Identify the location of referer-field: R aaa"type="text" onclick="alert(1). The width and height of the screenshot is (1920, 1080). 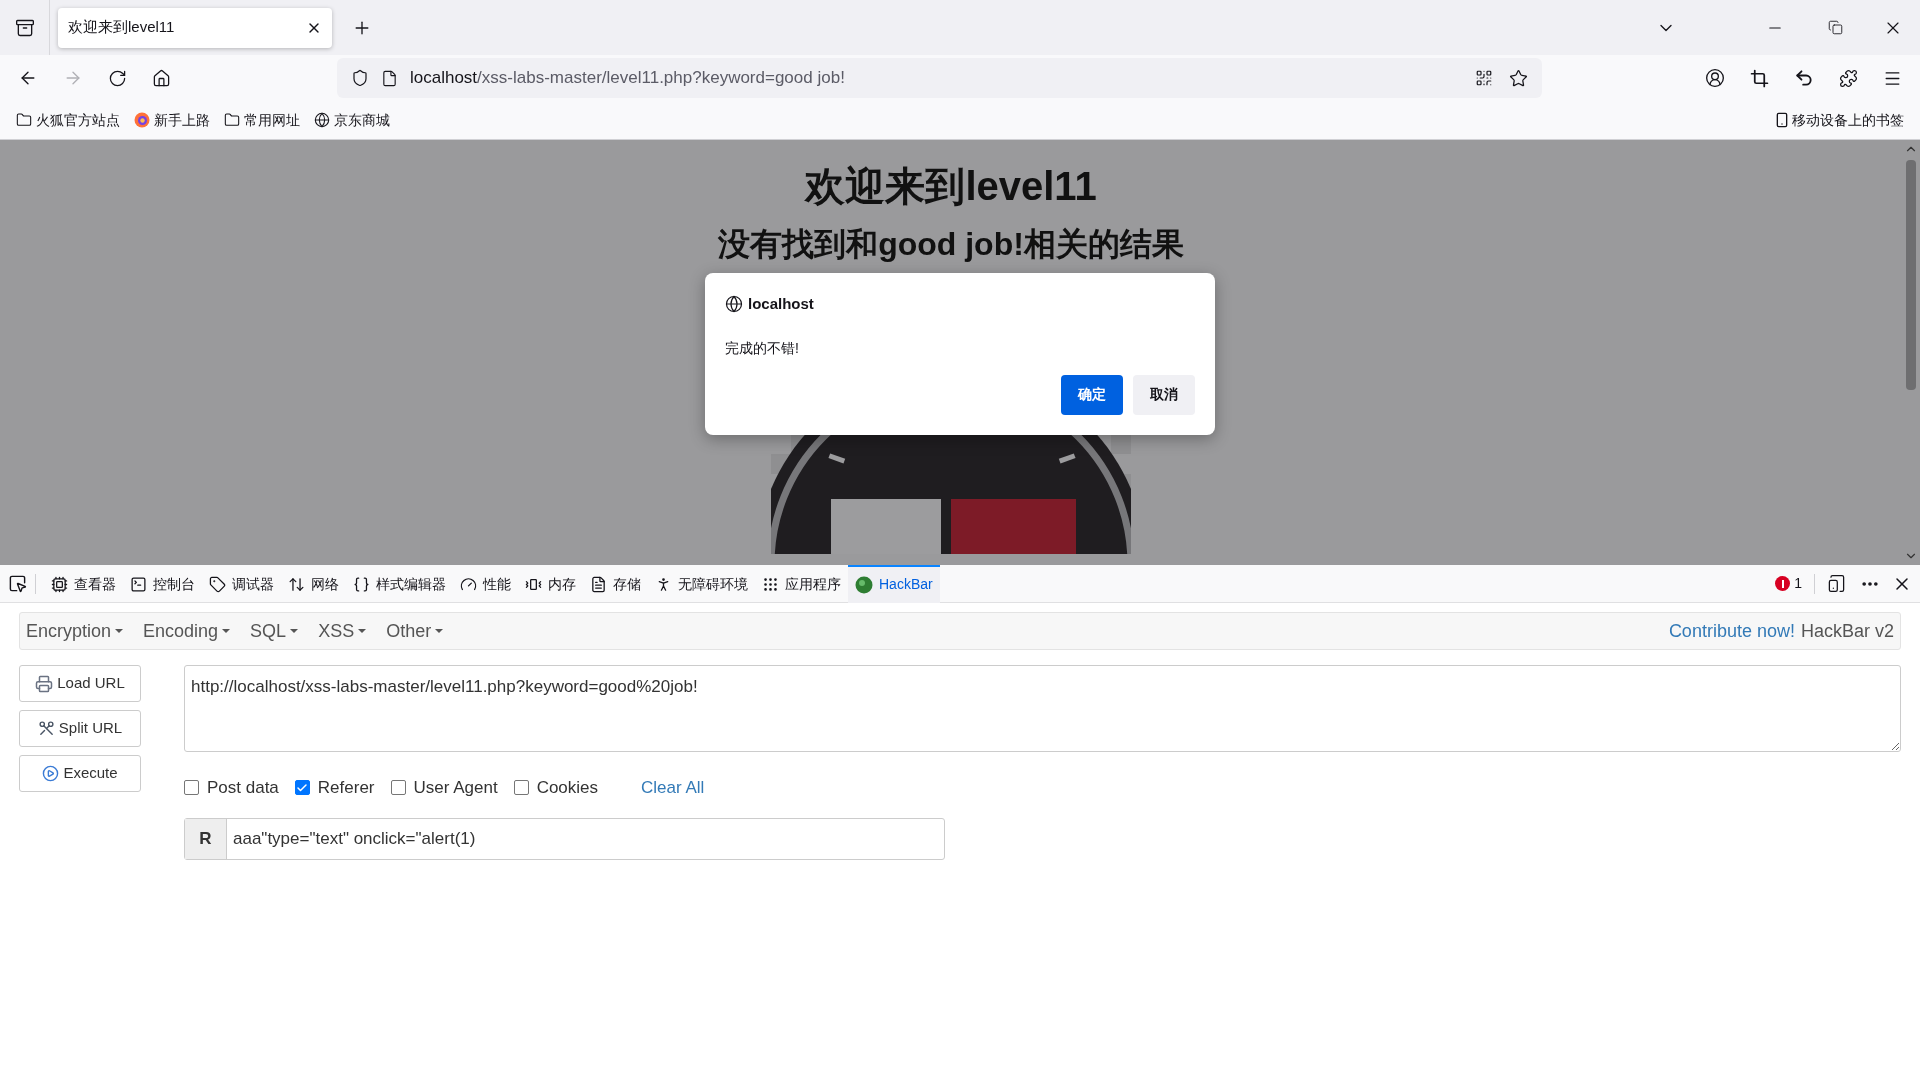
(564, 838).